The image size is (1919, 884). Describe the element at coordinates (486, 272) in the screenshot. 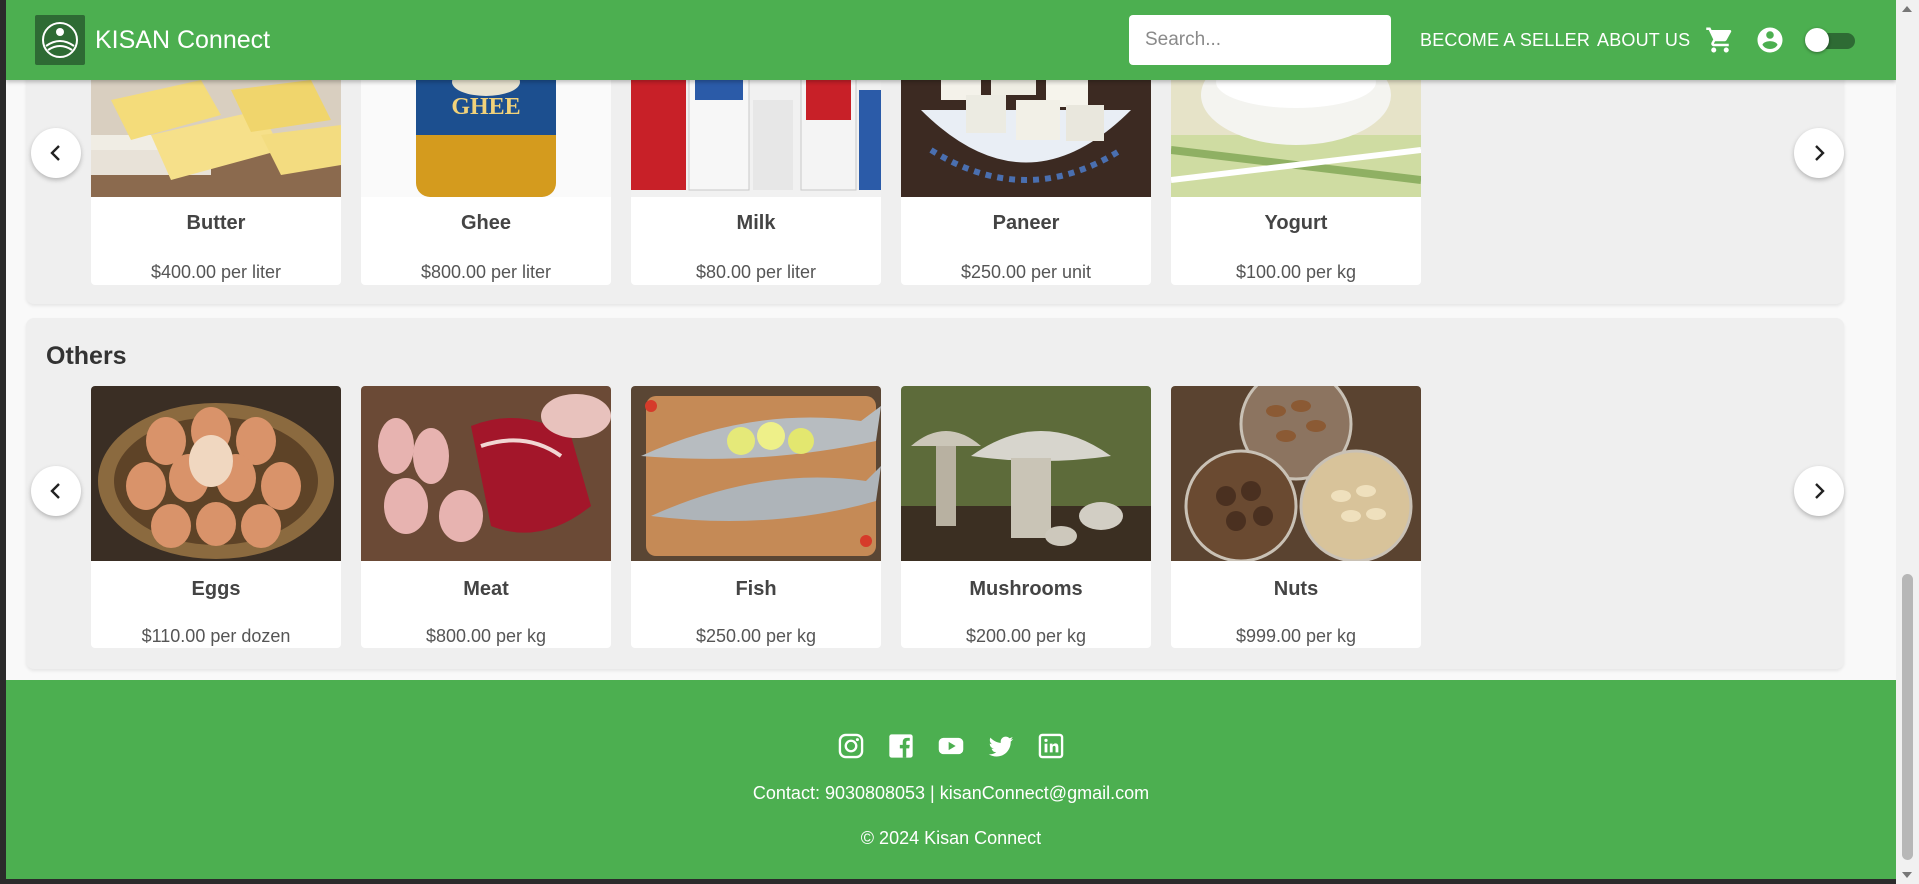

I see `product-price: $800.00 per liter` at that location.